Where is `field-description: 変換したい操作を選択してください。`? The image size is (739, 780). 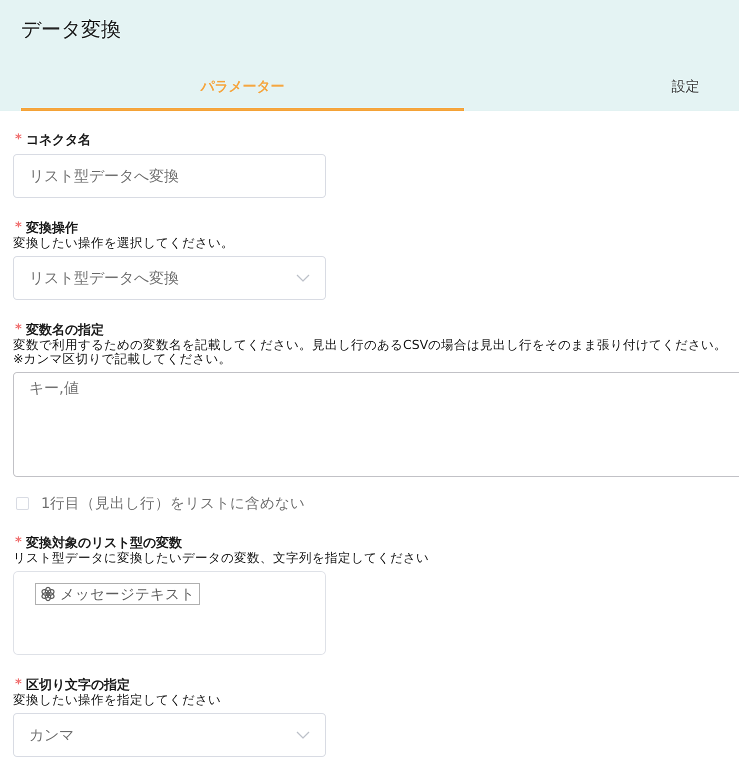 field-description: 変換したい操作を選択してください。 is located at coordinates (124, 243).